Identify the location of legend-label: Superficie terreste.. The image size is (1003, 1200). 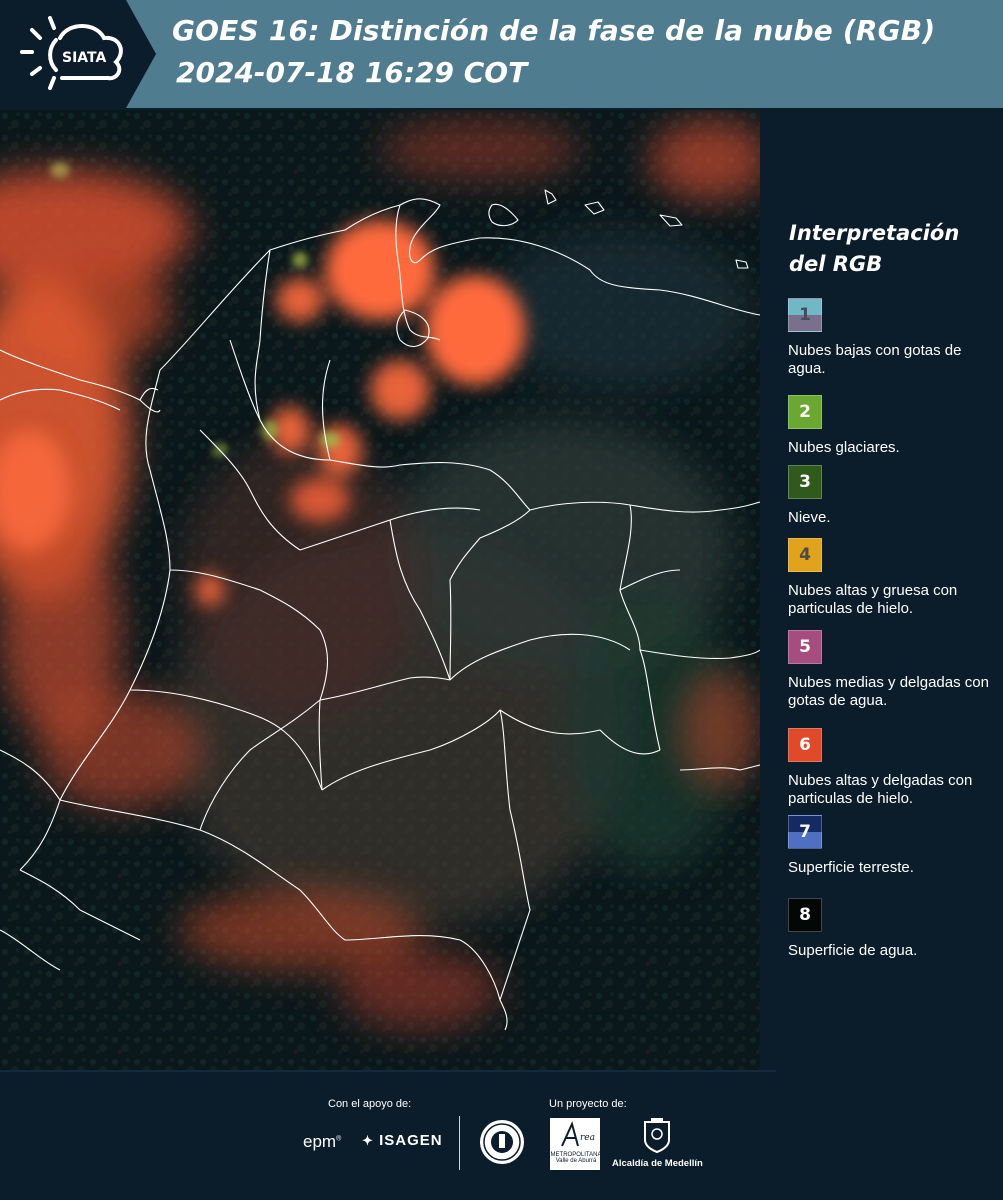
(851, 867).